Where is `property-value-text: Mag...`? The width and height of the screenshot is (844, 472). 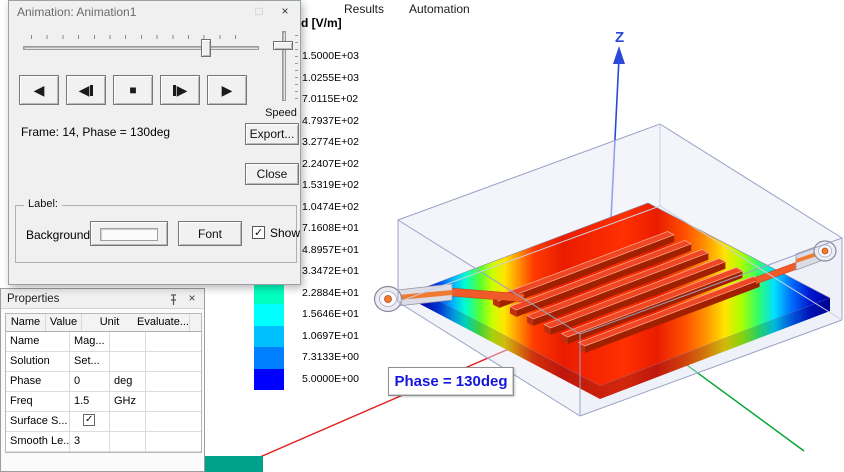 property-value-text: Mag... is located at coordinates (89, 341).